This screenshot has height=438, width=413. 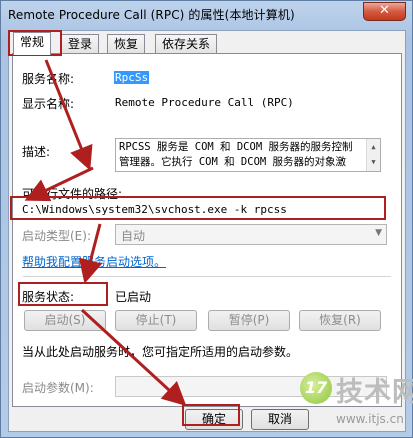 What do you see at coordinates (126, 44) in the screenshot?
I see `tab-recovery: 恢复` at bounding box center [126, 44].